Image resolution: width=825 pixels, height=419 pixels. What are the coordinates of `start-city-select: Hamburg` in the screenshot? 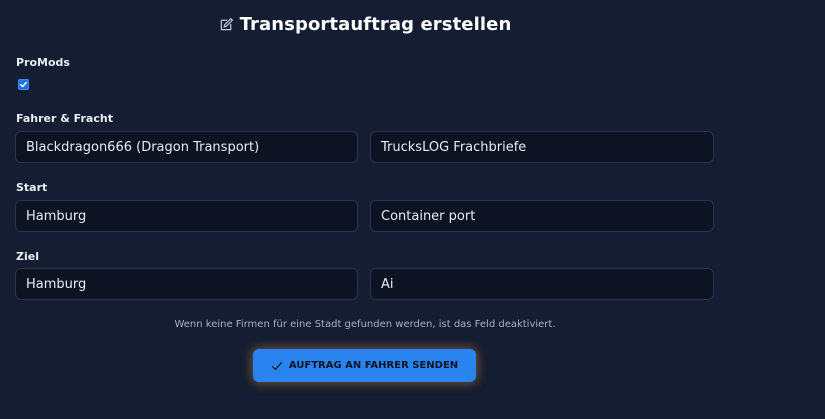 It's located at (186, 216).